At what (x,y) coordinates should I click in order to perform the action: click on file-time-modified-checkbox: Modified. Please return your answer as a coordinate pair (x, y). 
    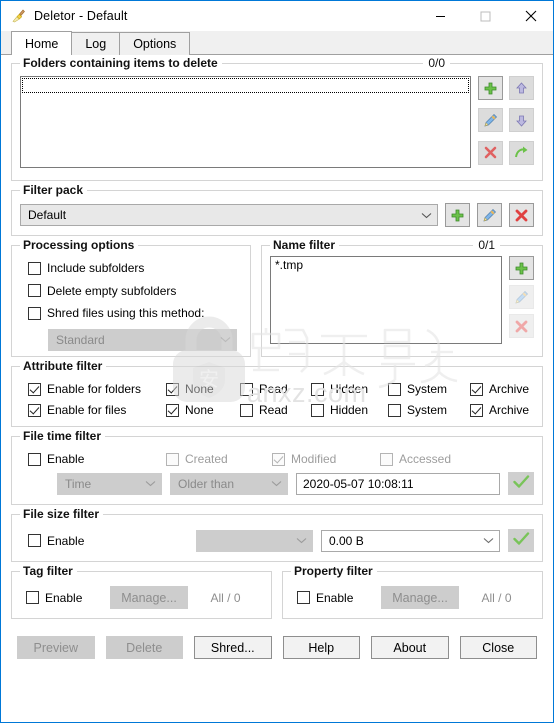
    Looking at the image, I should click on (326, 459).